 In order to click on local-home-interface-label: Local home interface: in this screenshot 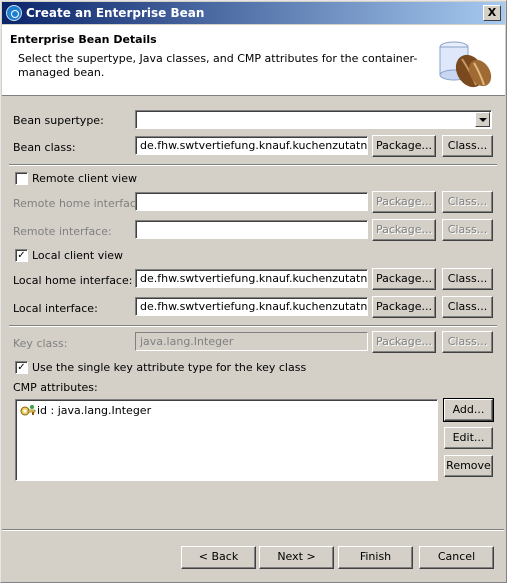, I will do `click(73, 280)`.